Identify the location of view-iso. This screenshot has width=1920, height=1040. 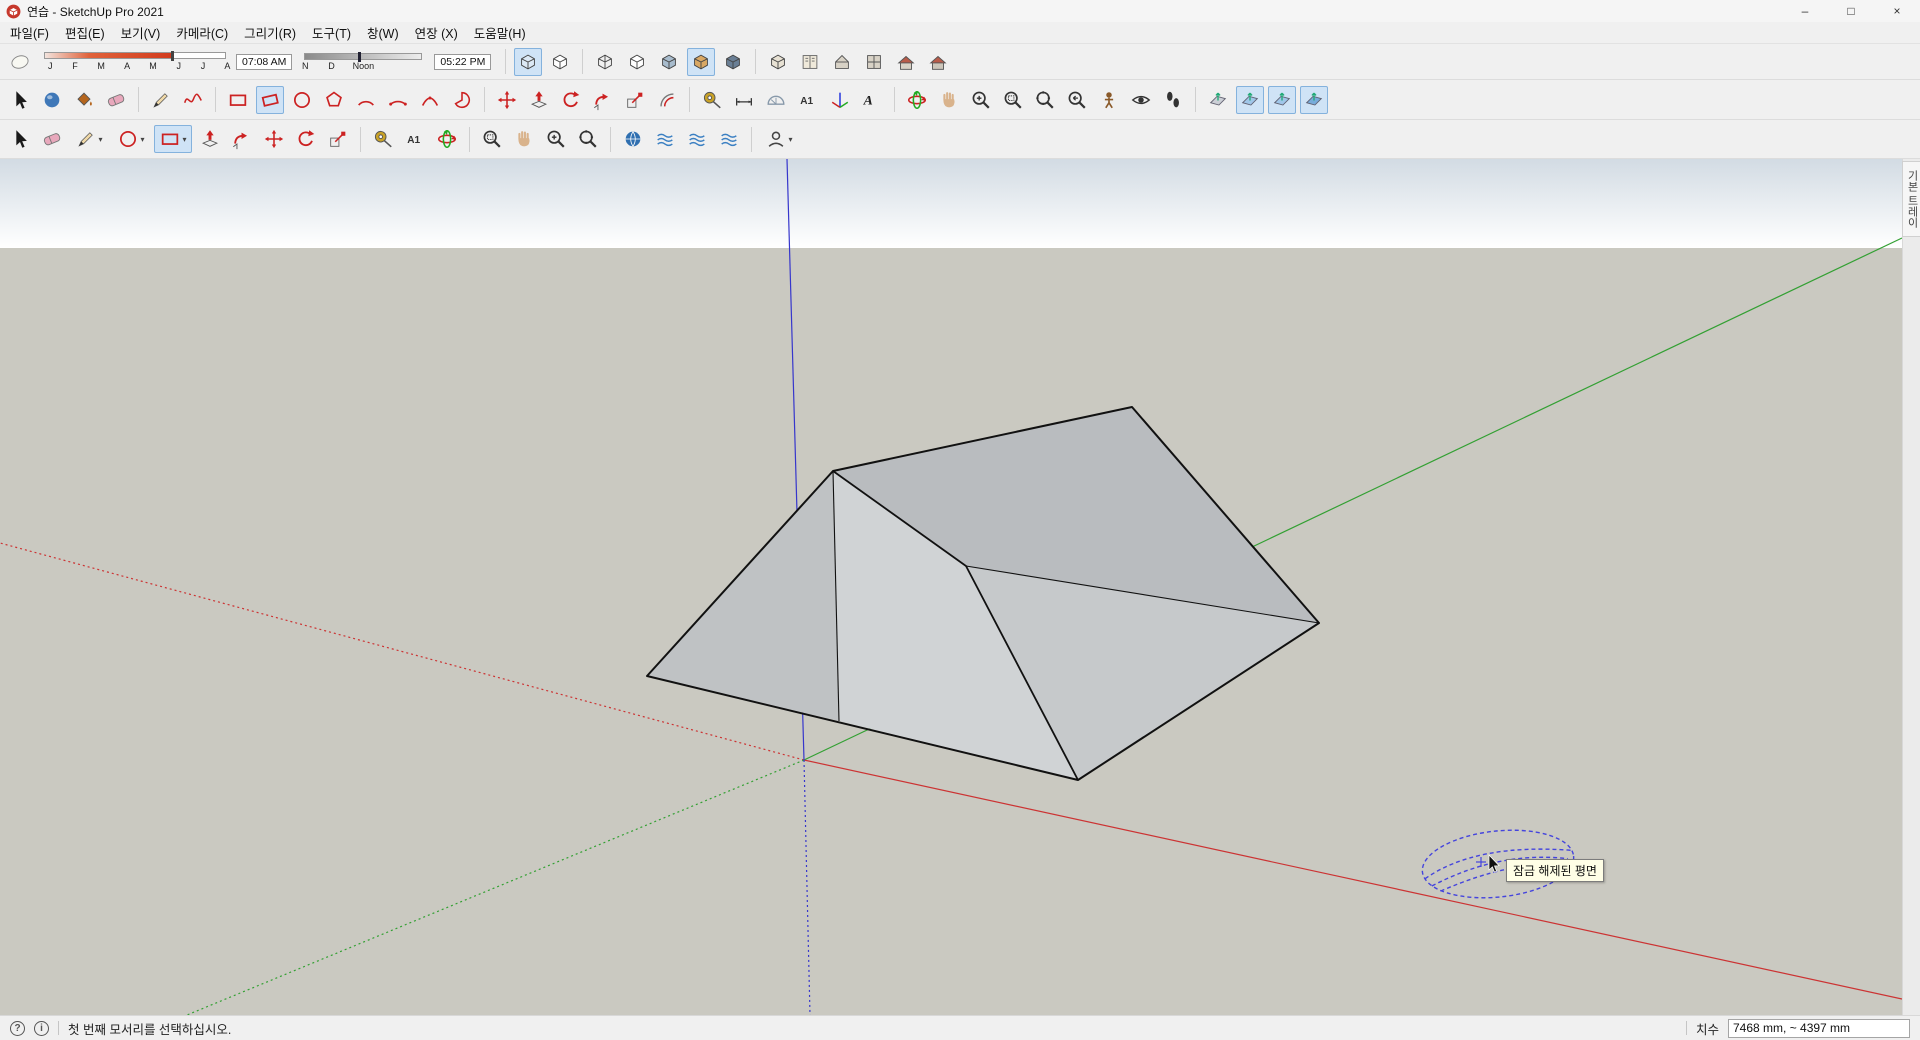
(842, 62).